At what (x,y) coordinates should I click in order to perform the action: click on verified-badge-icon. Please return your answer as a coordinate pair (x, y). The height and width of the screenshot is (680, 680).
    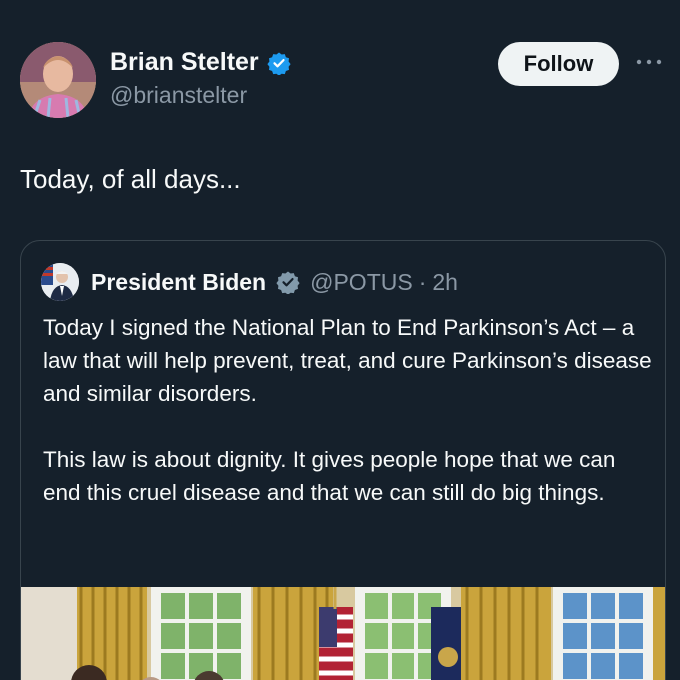
    Looking at the image, I should click on (279, 63).